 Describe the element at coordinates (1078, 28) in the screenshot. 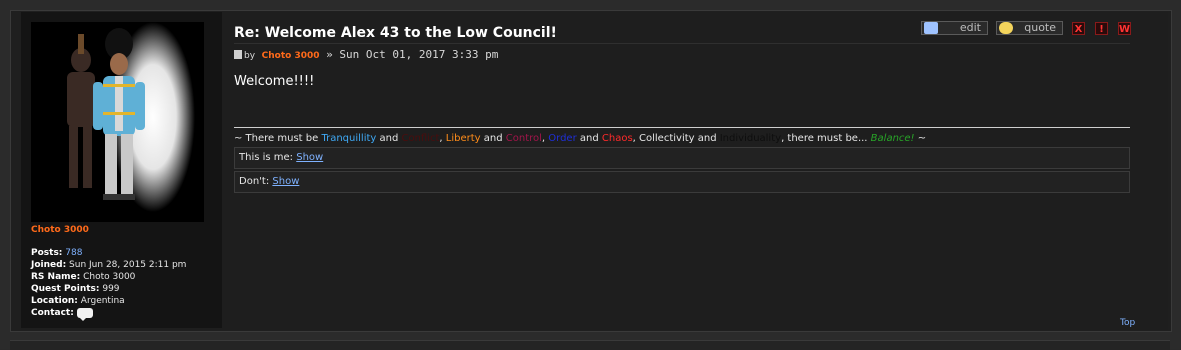

I see `delete-post-button: X` at that location.